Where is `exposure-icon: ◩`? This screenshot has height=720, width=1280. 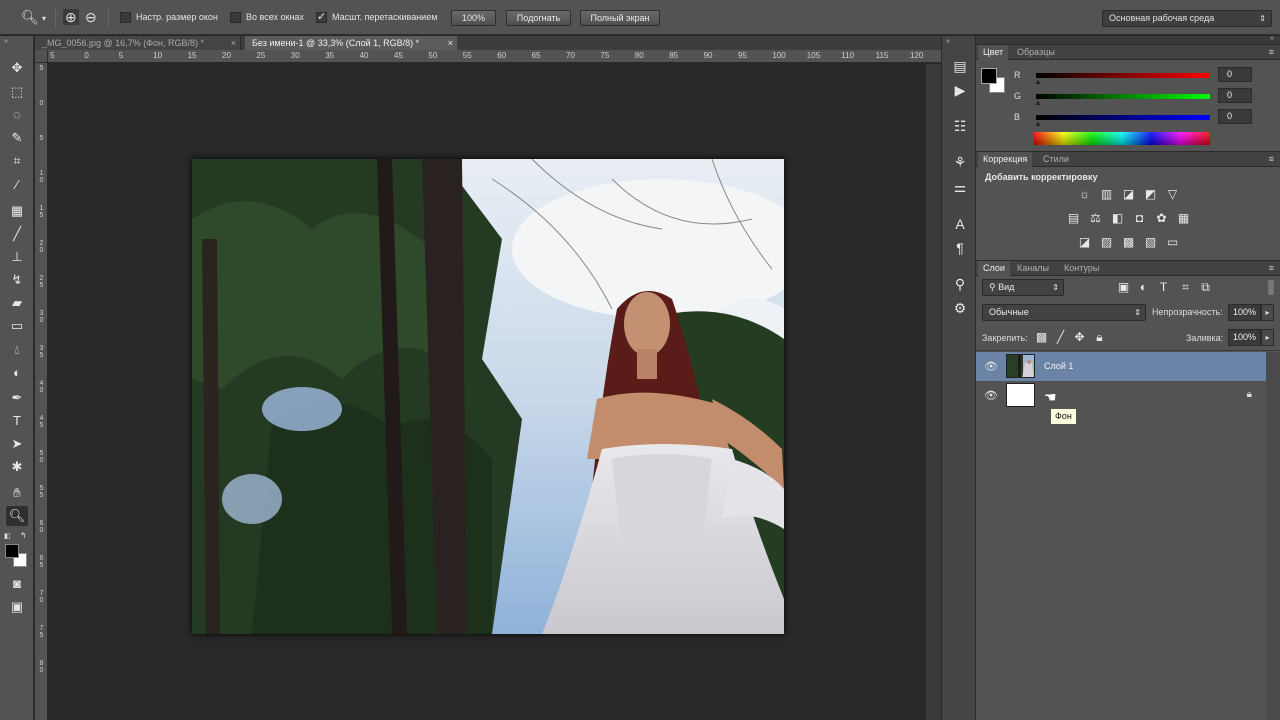
exposure-icon: ◩ is located at coordinates (1150, 194).